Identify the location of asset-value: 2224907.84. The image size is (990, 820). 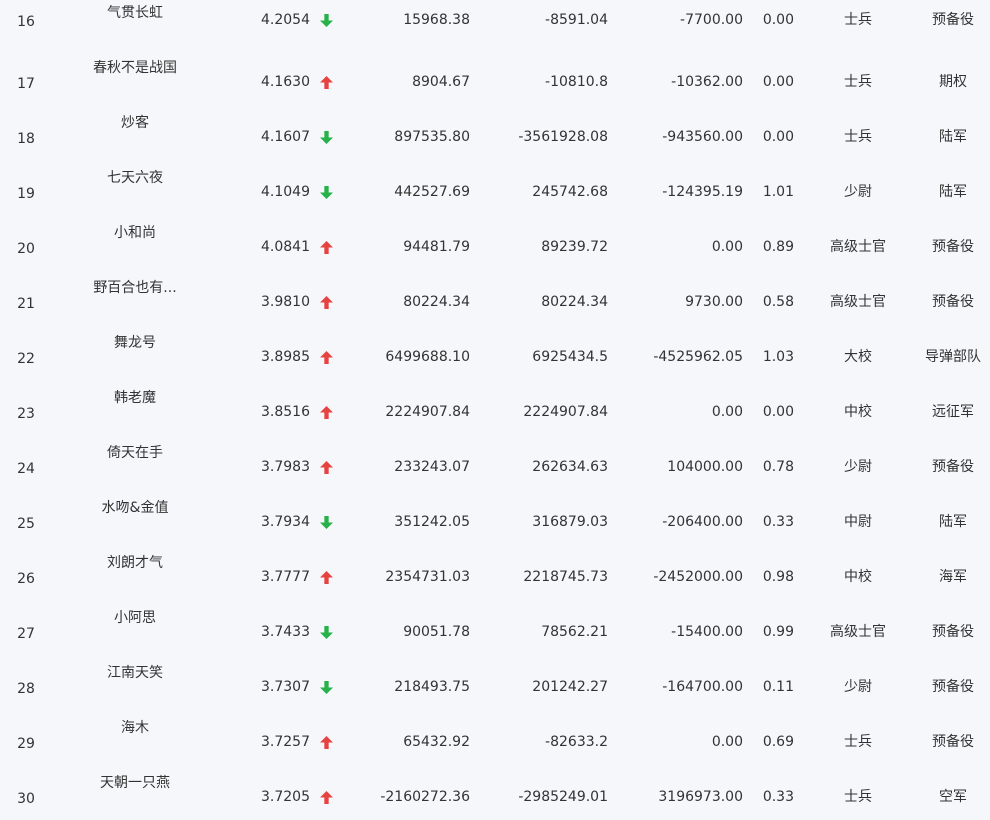
(427, 412).